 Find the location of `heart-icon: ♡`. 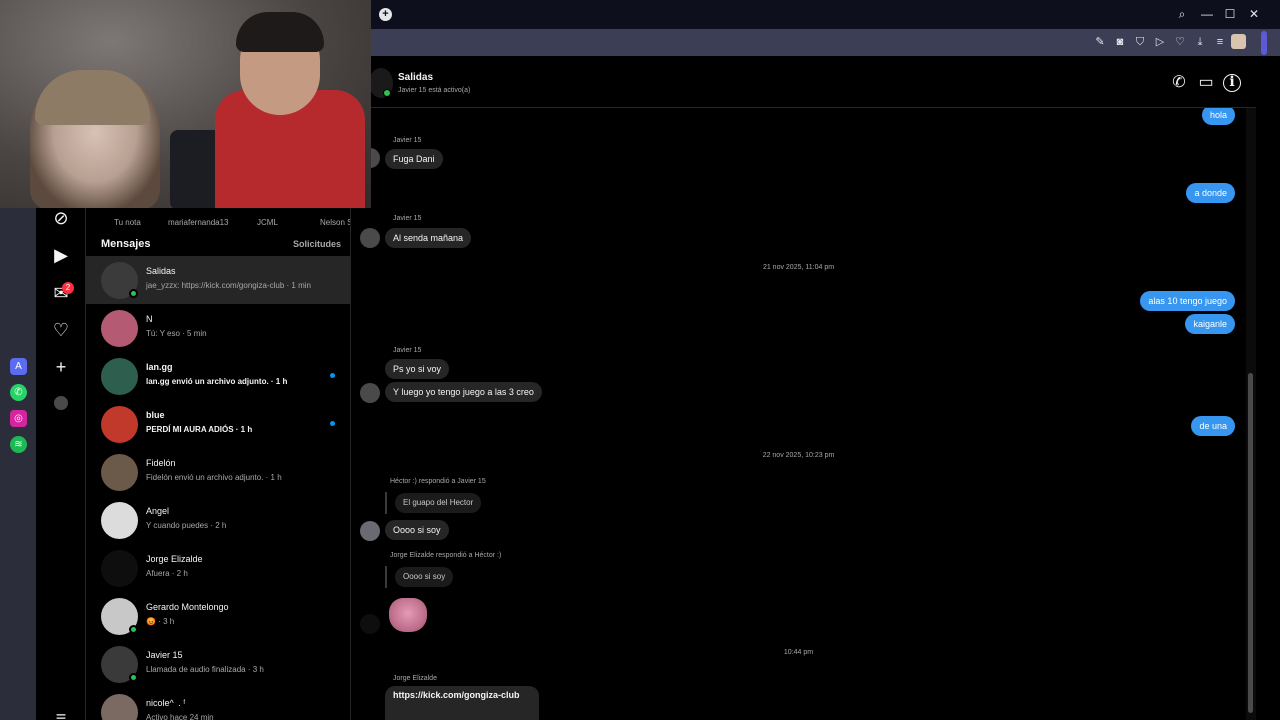

heart-icon: ♡ is located at coordinates (61, 330).